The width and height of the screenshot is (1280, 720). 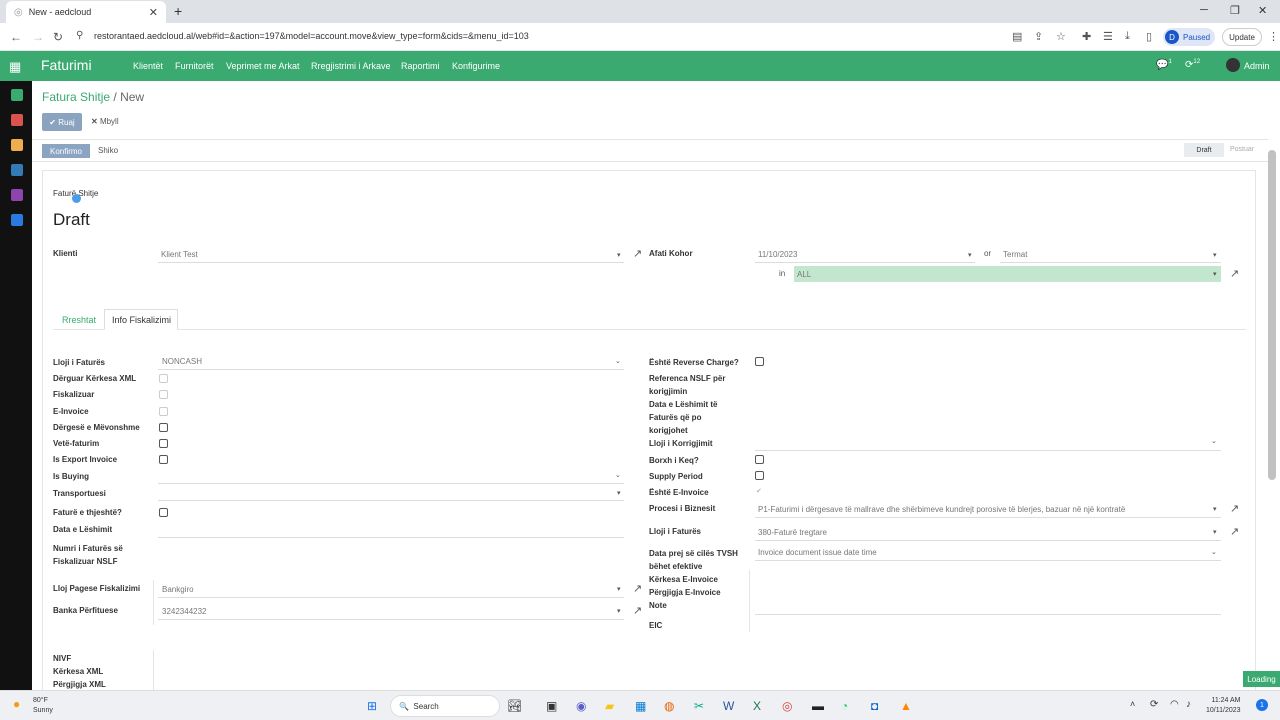 I want to click on terminal-icon: ▬, so click(x=818, y=706).